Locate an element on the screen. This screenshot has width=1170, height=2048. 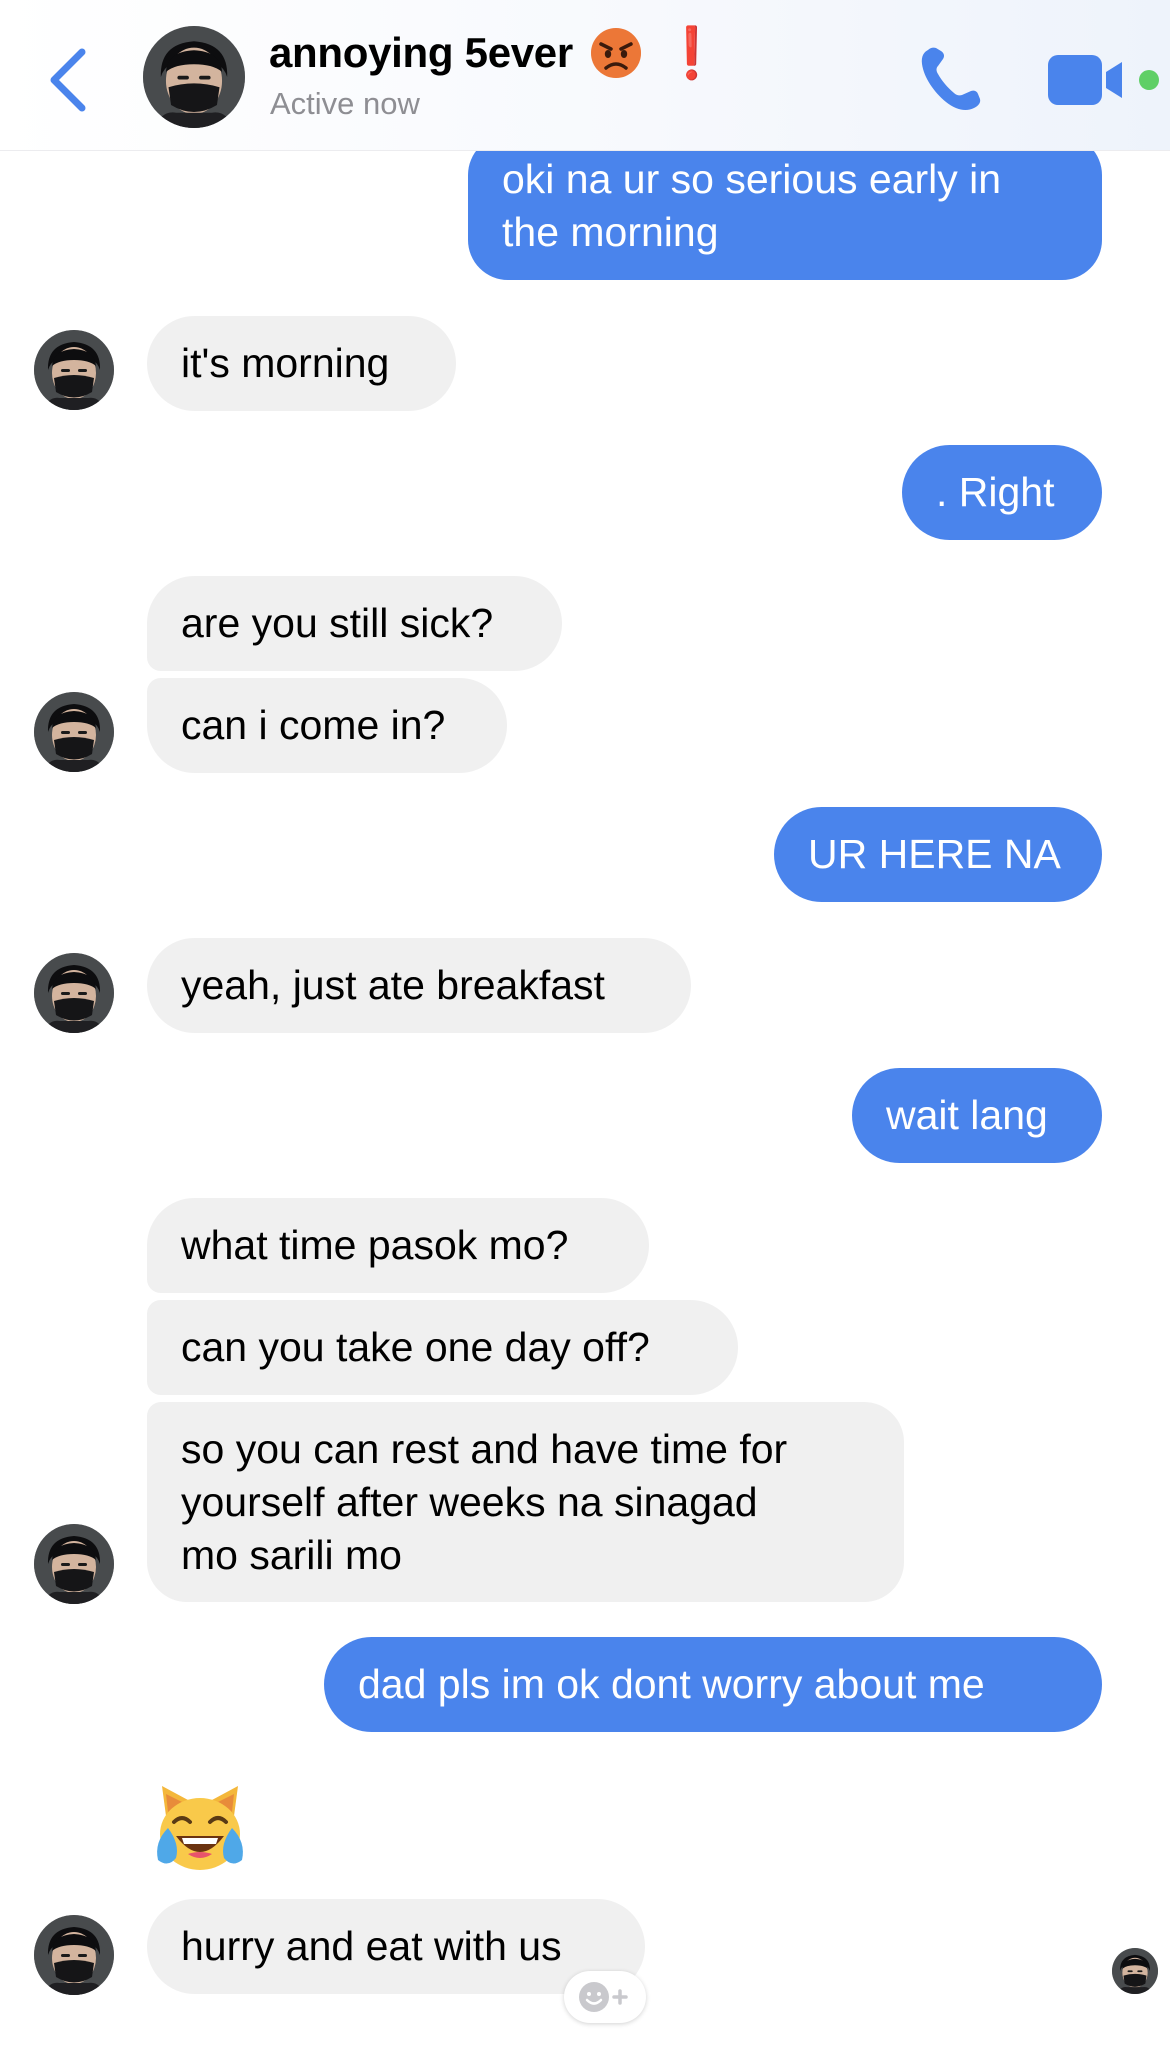
message-text: oki na ur so serious early in is located at coordinates (752, 179).